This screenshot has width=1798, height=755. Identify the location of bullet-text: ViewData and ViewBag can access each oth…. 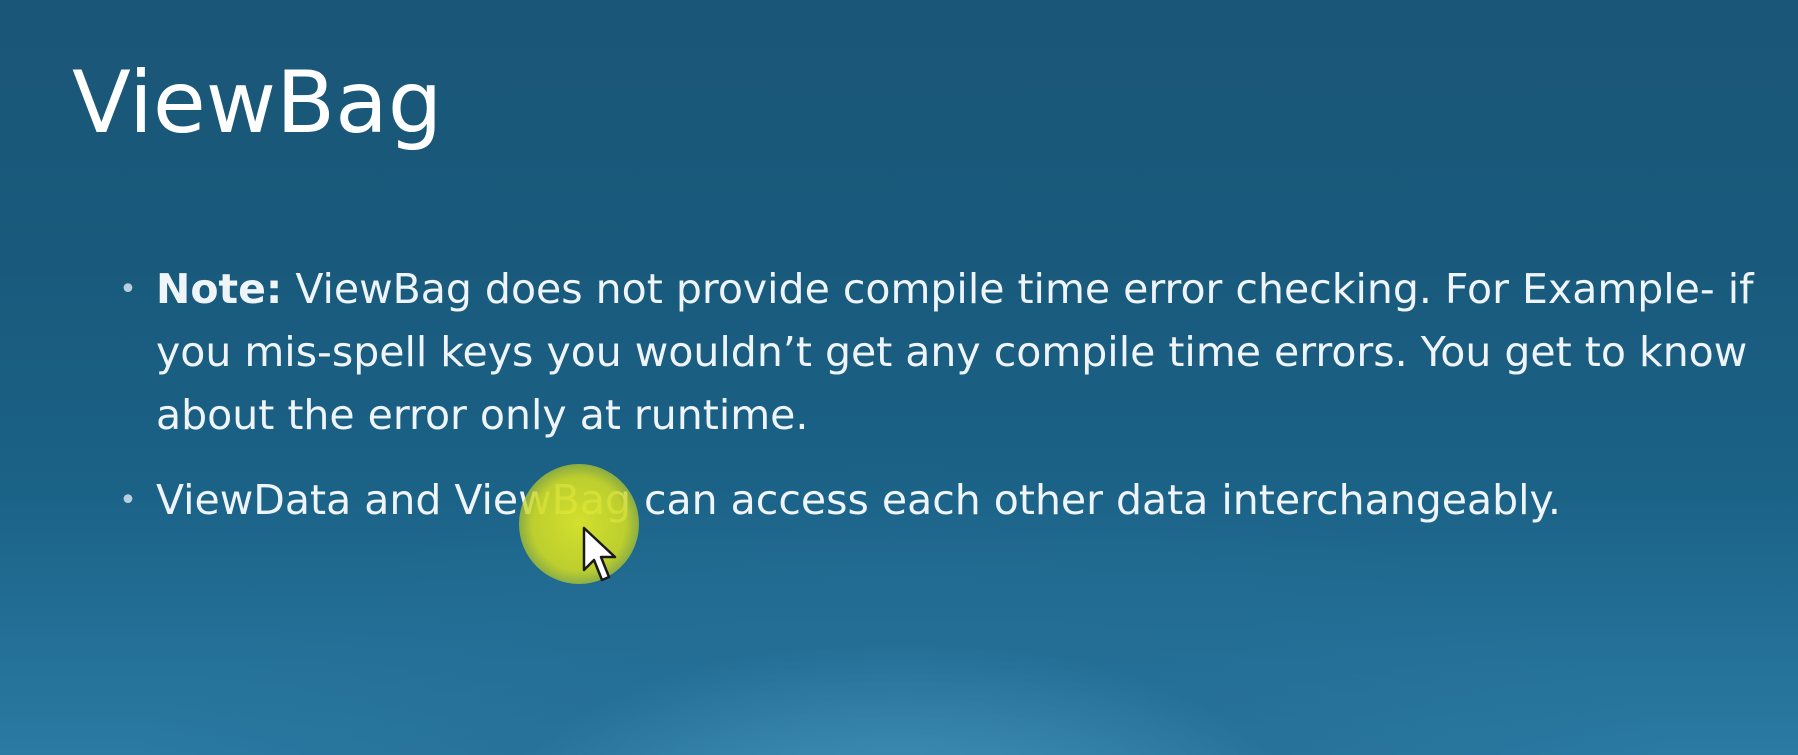
(858, 500).